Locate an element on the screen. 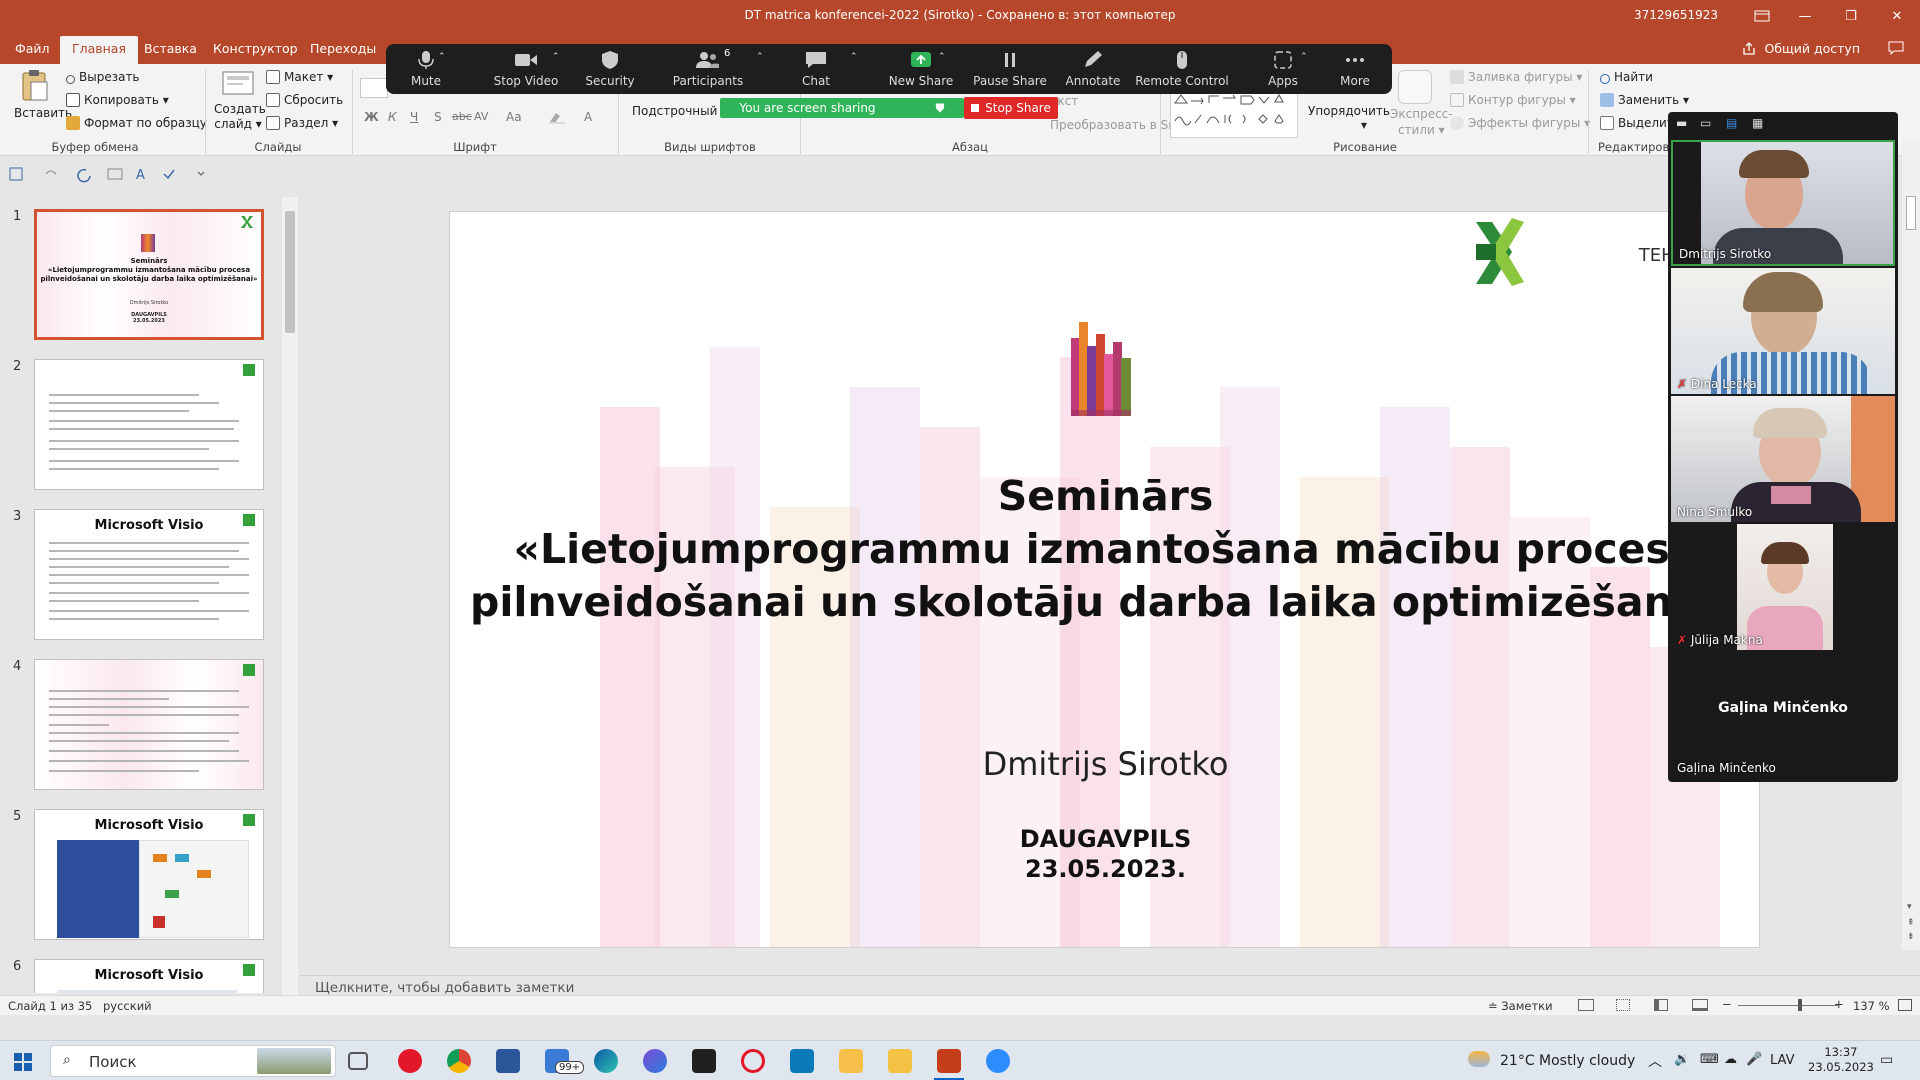 The height and width of the screenshot is (1080, 1920). participant-tile: ✗ Jūlija Makna is located at coordinates (1783, 587).